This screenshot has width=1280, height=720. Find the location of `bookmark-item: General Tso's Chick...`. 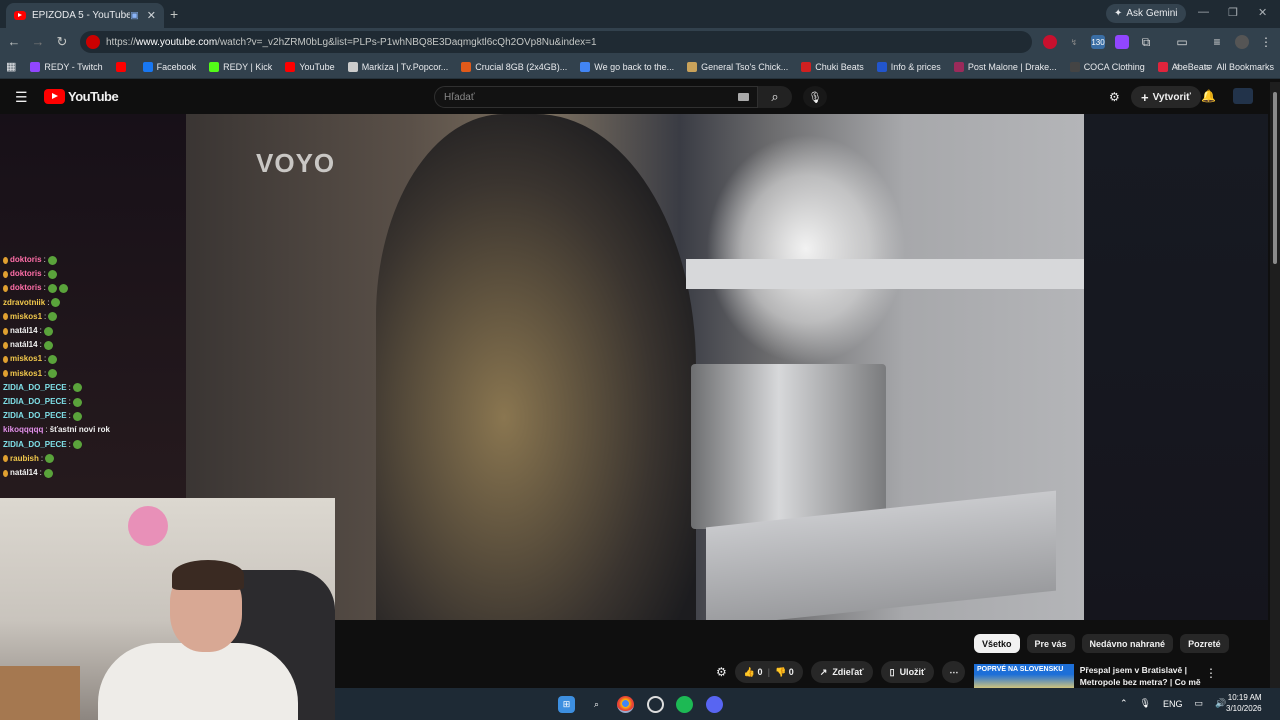

bookmark-item: General Tso's Chick... is located at coordinates (737, 66).